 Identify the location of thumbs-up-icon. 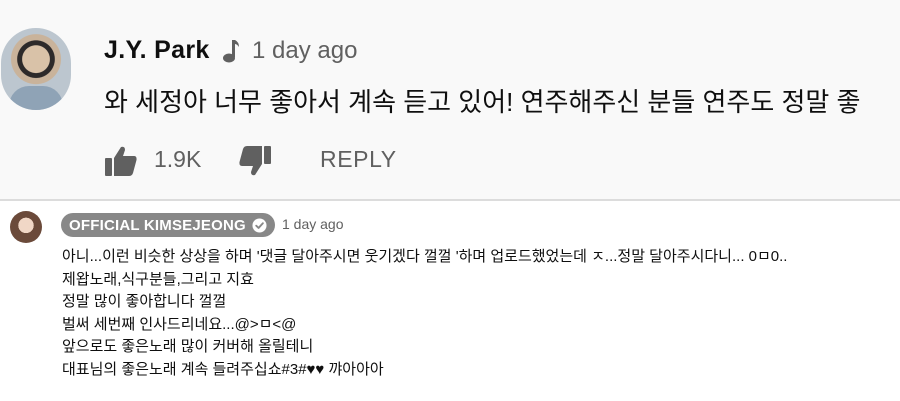
(121, 161).